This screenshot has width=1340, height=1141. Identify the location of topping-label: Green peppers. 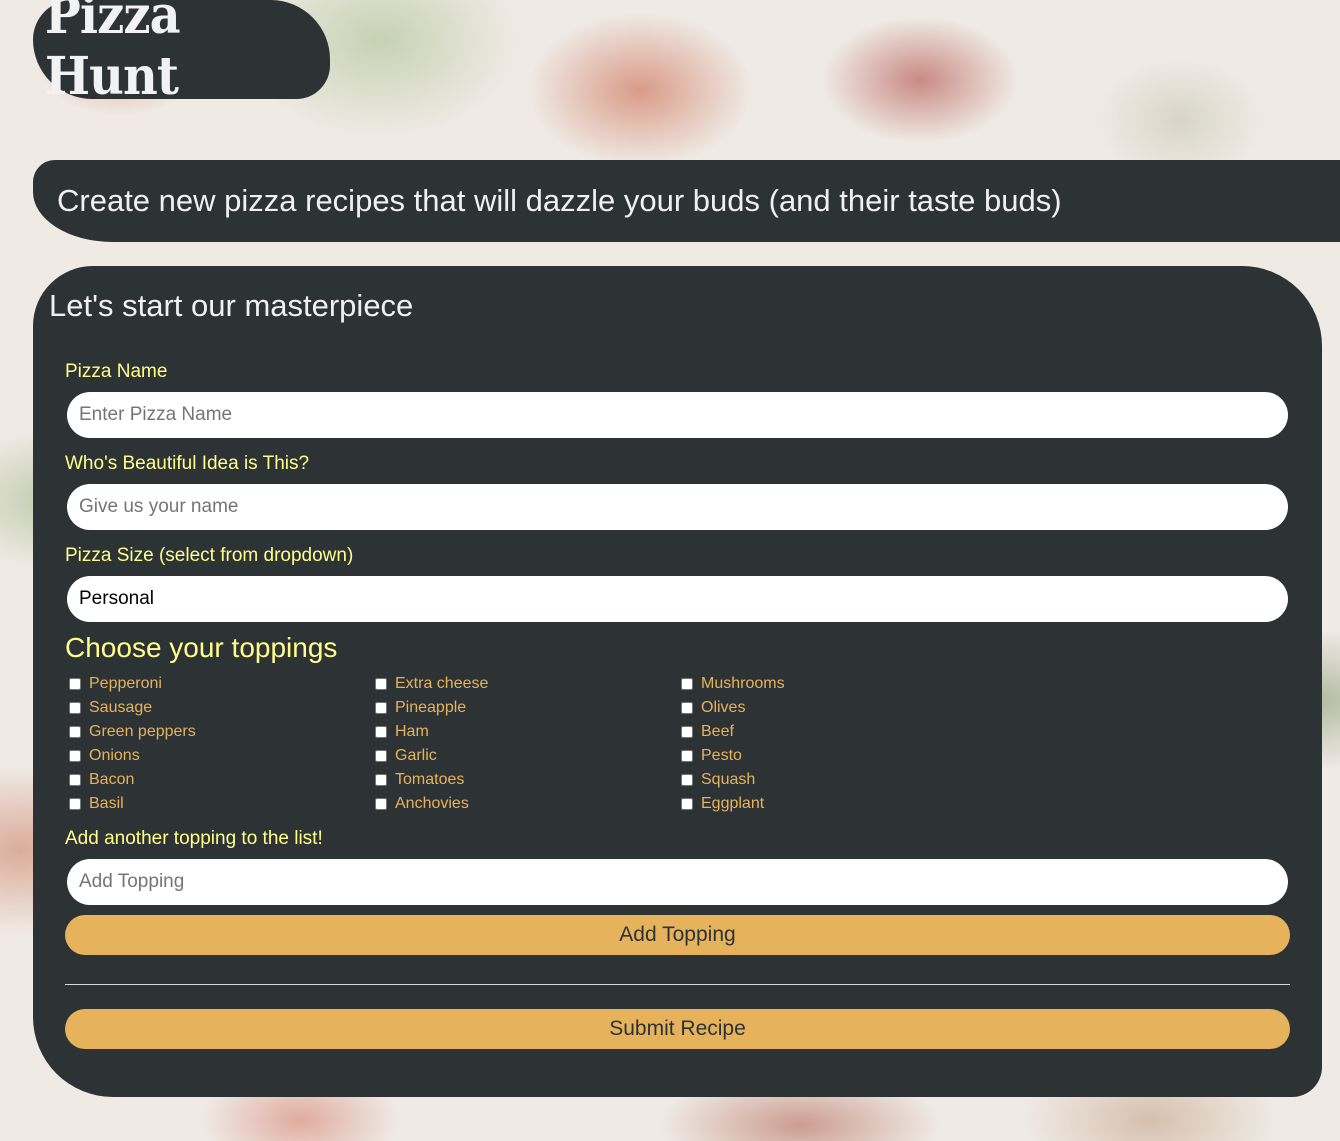
(142, 731).